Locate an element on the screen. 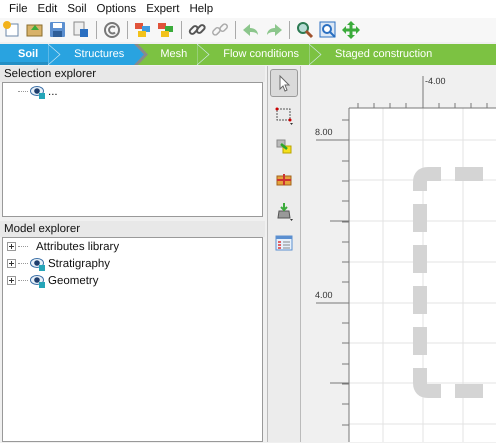 The image size is (496, 443). selection-rectangle-icon is located at coordinates (284, 115).